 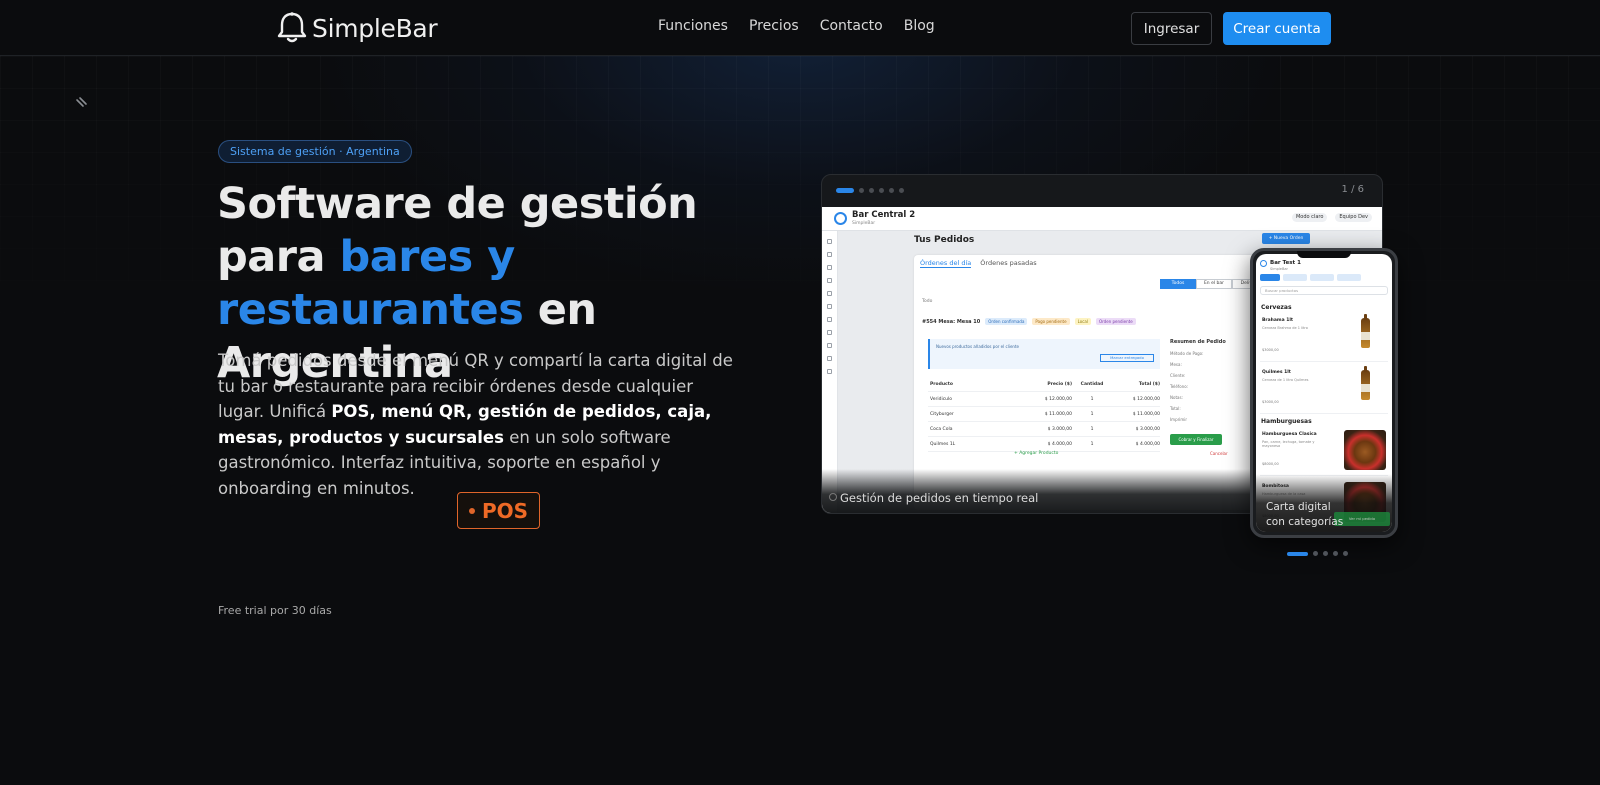 I want to click on carousel-dots, so click(x=1317, y=553).